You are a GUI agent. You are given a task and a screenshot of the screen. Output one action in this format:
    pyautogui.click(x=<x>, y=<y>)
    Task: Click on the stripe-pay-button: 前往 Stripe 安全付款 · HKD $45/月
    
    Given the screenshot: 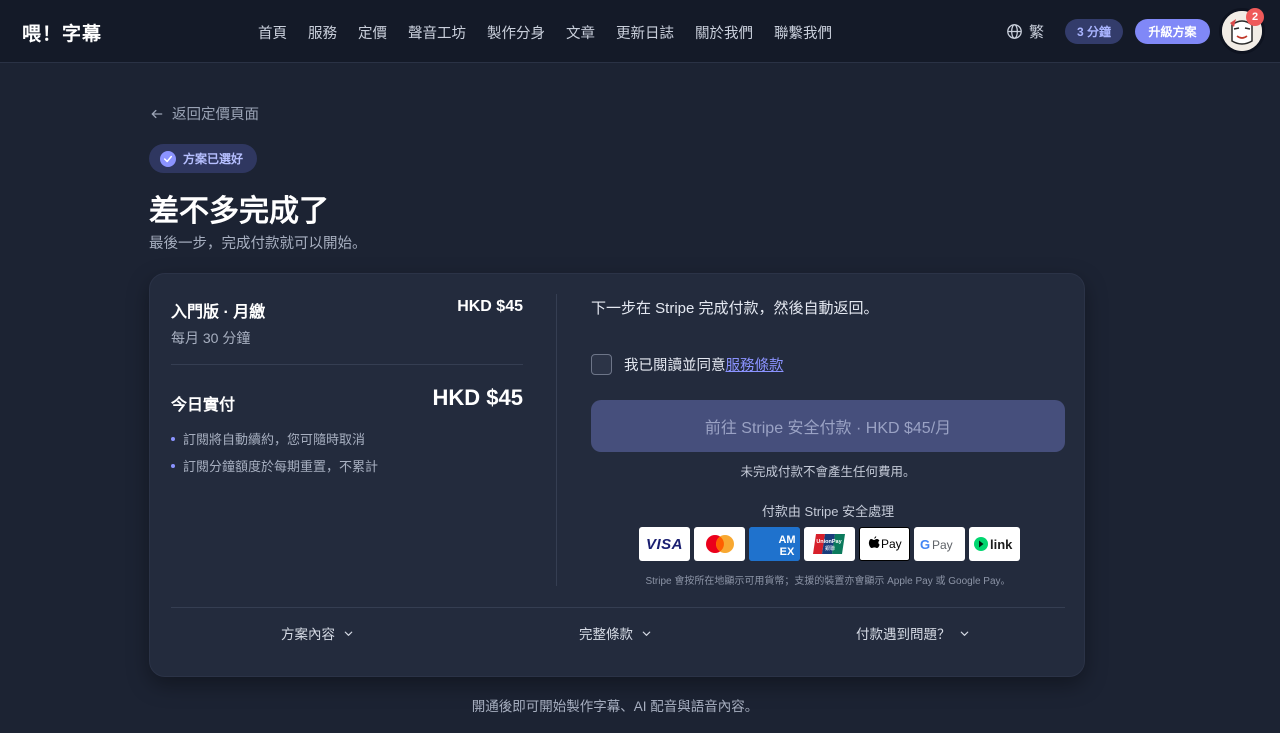 What is the action you would take?
    pyautogui.click(x=828, y=426)
    